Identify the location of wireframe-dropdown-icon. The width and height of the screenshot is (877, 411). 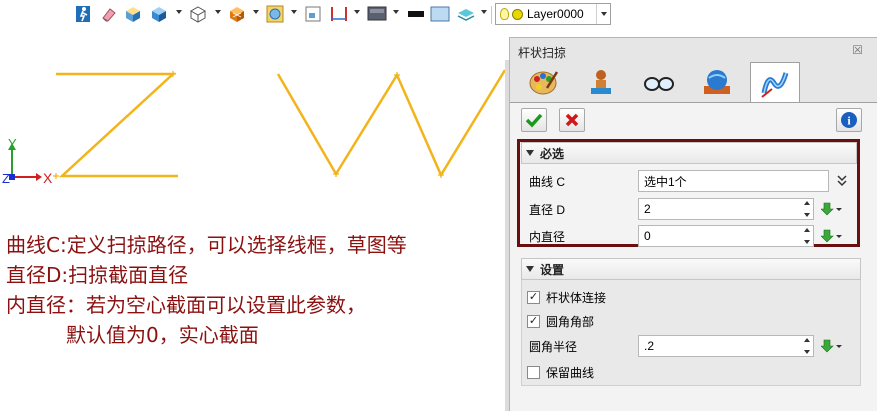
(218, 12).